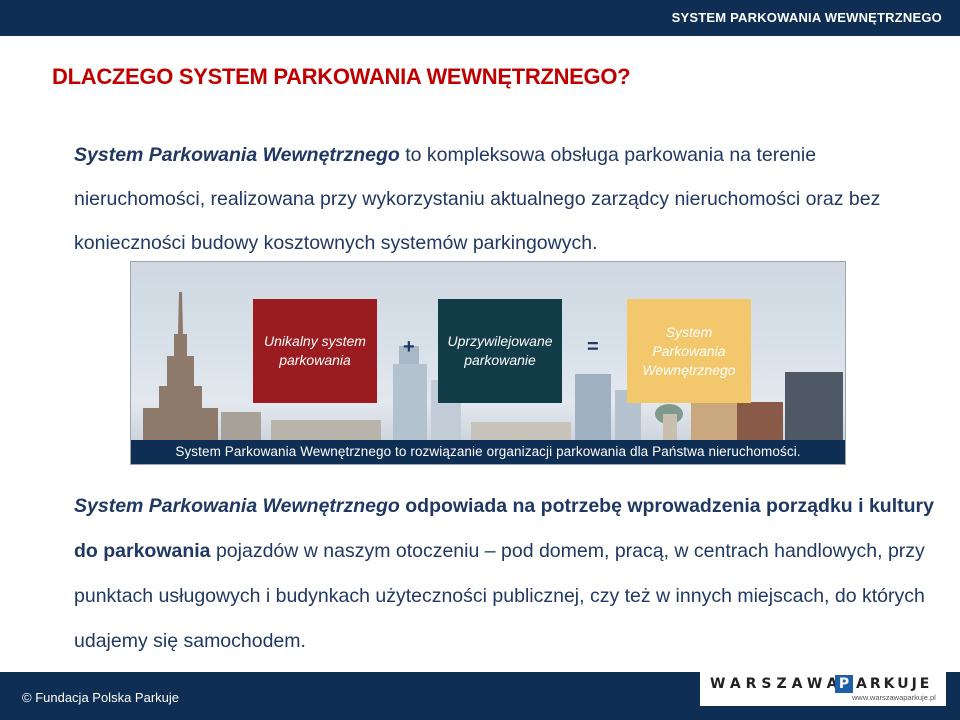 This screenshot has height=720, width=960. Describe the element at coordinates (315, 360) in the screenshot. I see `box-label: parkowania` at that location.